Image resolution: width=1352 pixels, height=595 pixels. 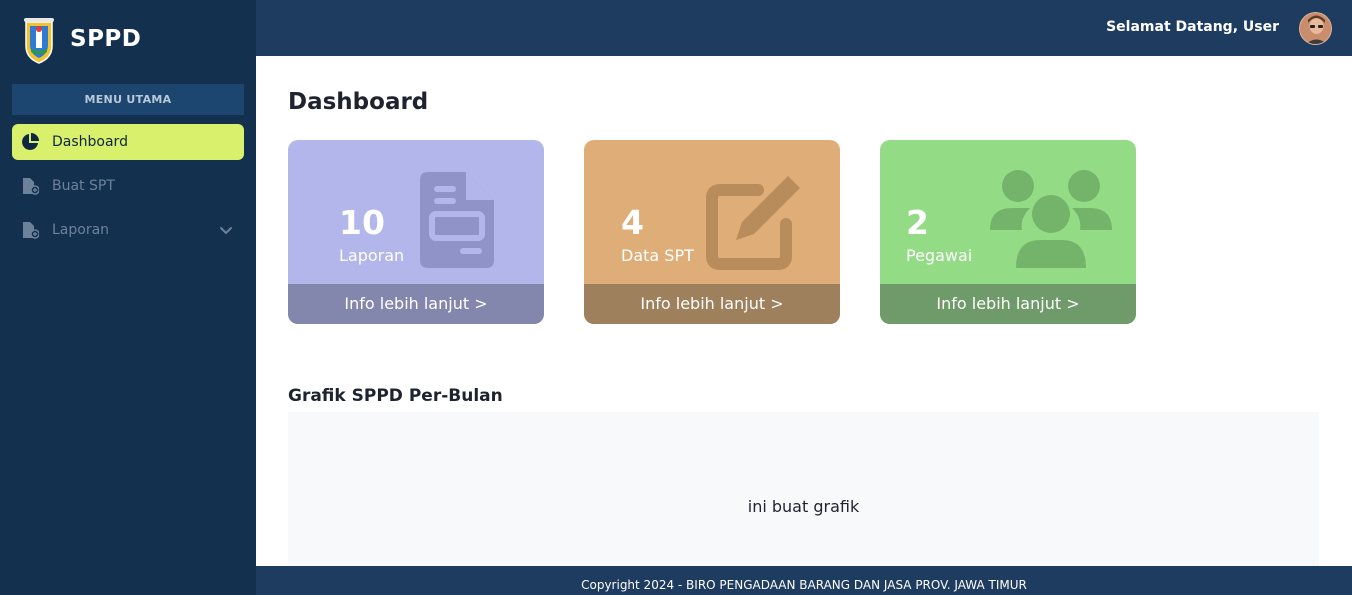 What do you see at coordinates (416, 232) in the screenshot?
I see `stat-card-laporan: 10 Laporan Info lebih lanjut >` at bounding box center [416, 232].